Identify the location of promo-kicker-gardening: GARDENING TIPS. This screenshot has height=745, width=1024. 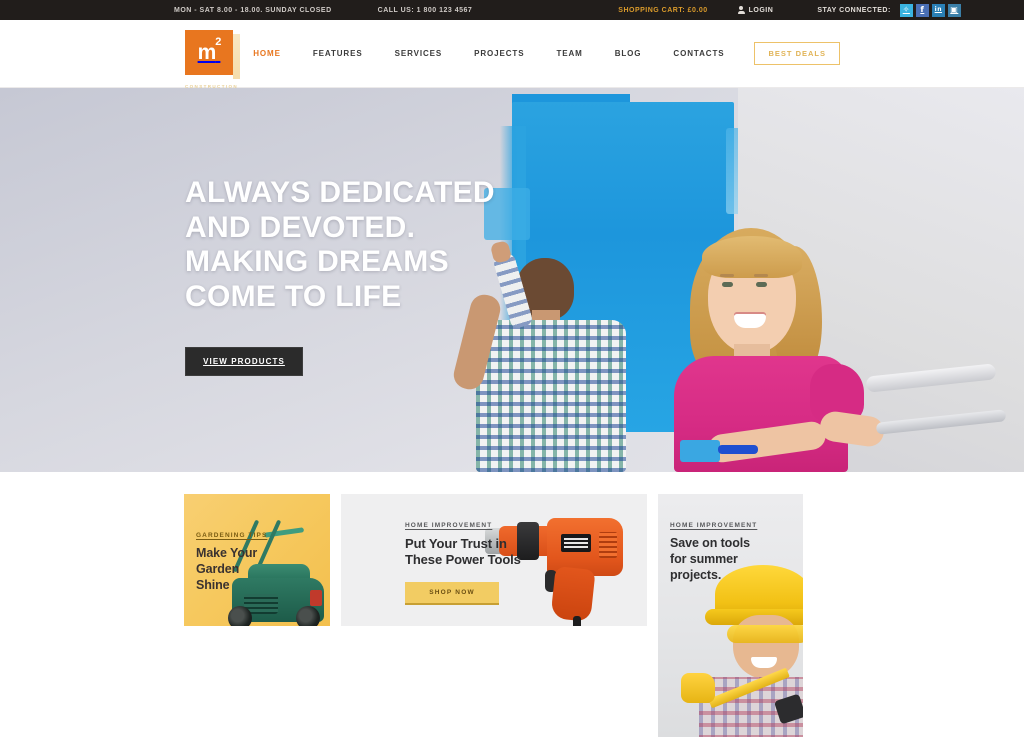
(232, 535).